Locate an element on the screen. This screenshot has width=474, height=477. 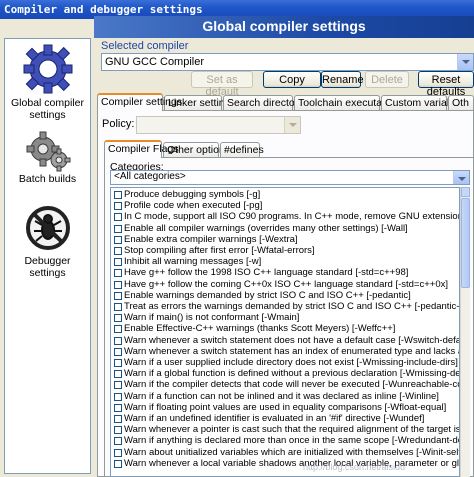
flags-scrollbar is located at coordinates (465, 332).